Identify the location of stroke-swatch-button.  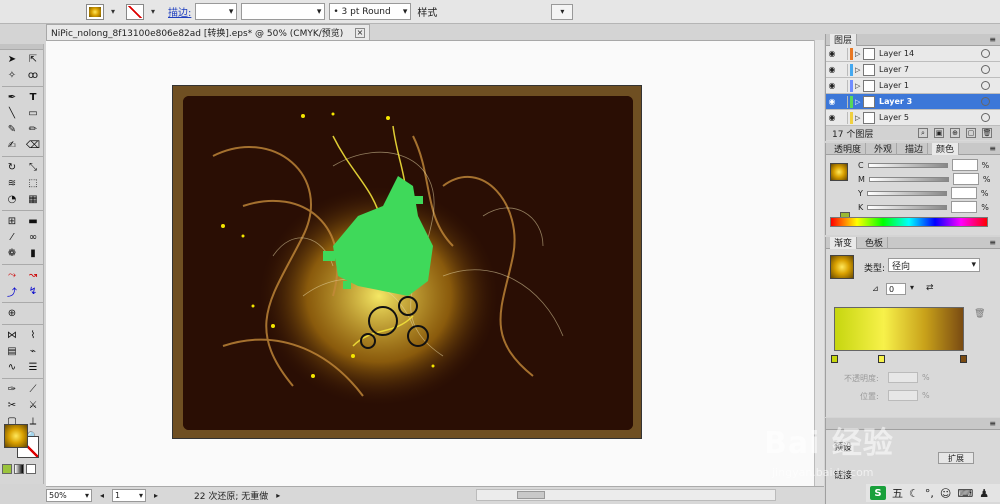
(135, 11).